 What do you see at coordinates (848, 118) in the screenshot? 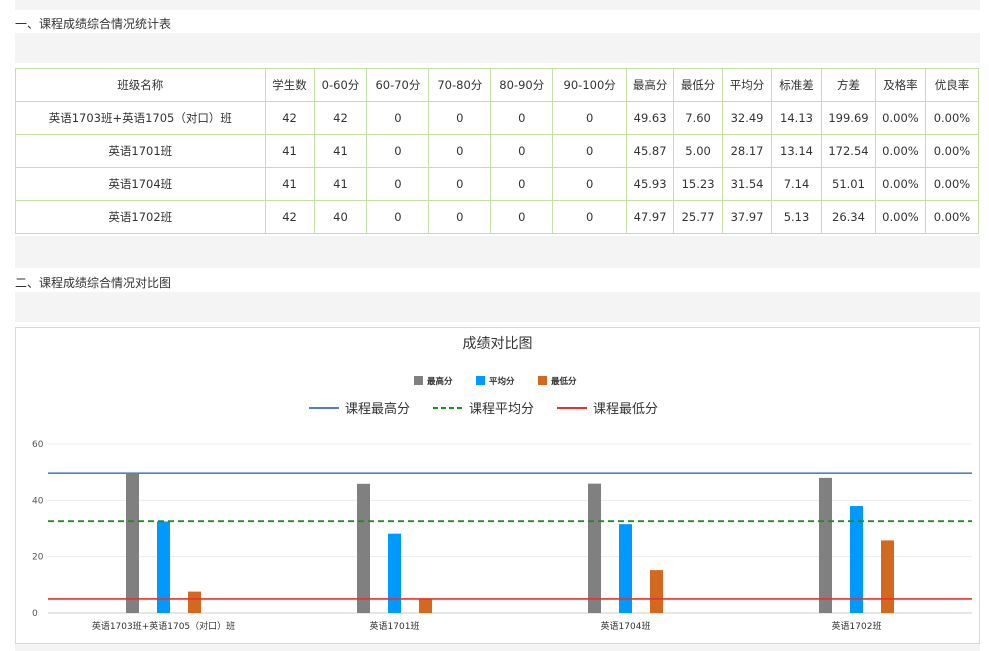
I see `table-cell: 199.69` at bounding box center [848, 118].